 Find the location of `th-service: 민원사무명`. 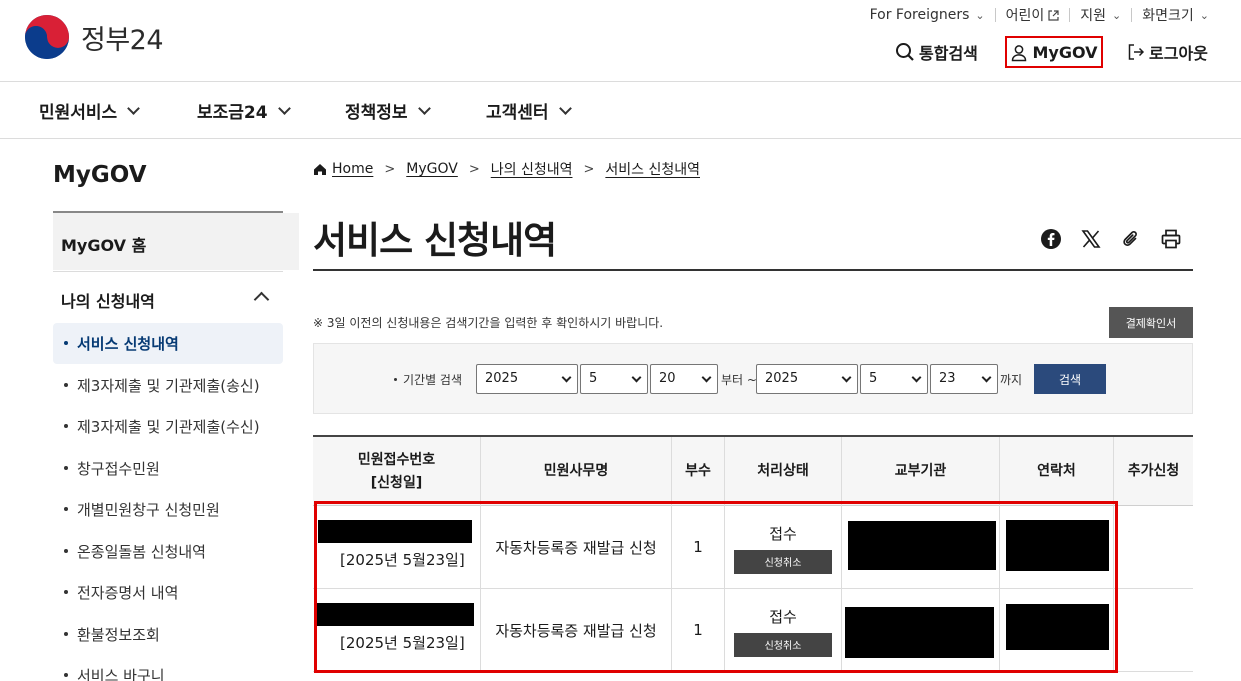

th-service: 민원사무명 is located at coordinates (576, 471).